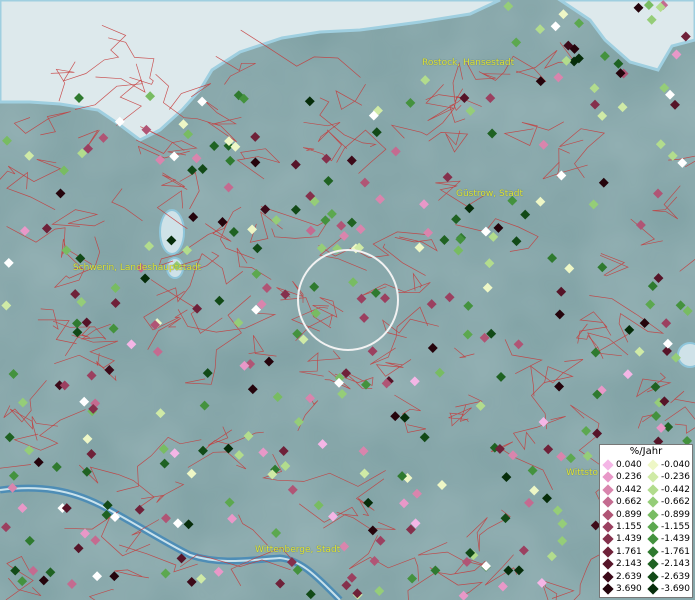 Image resolution: width=695 pixels, height=600 pixels. What do you see at coordinates (676, 539) in the screenshot?
I see `legend-label: -1.439` at bounding box center [676, 539].